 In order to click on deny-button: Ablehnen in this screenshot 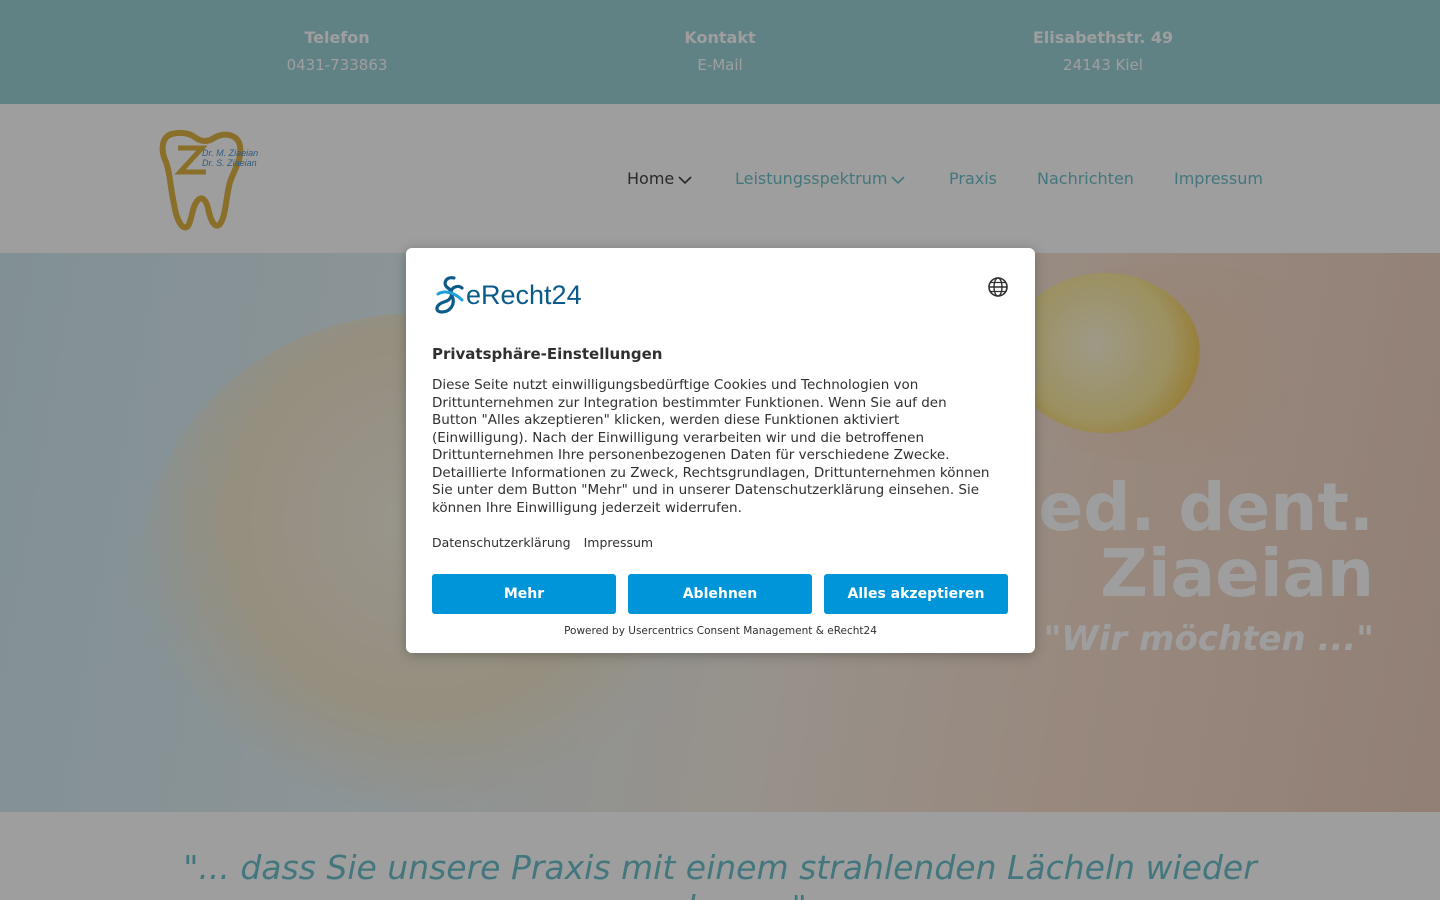, I will do `click(720, 594)`.